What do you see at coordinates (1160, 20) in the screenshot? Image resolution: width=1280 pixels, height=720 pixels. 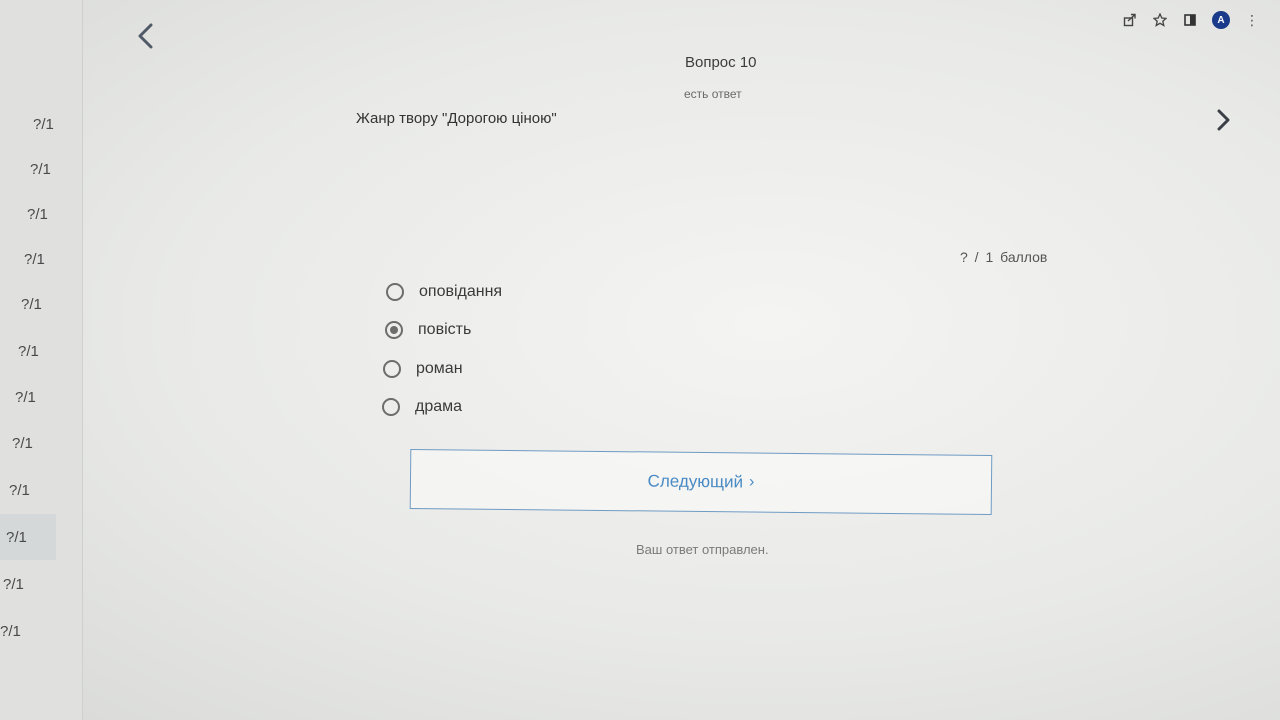 I see `star-icon` at bounding box center [1160, 20].